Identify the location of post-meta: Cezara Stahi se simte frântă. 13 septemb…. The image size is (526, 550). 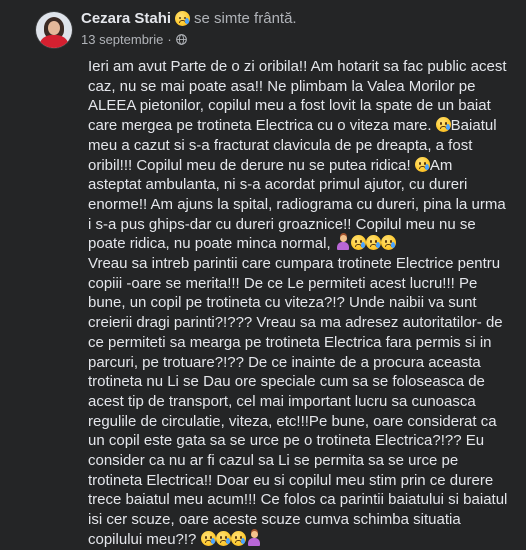
(189, 27).